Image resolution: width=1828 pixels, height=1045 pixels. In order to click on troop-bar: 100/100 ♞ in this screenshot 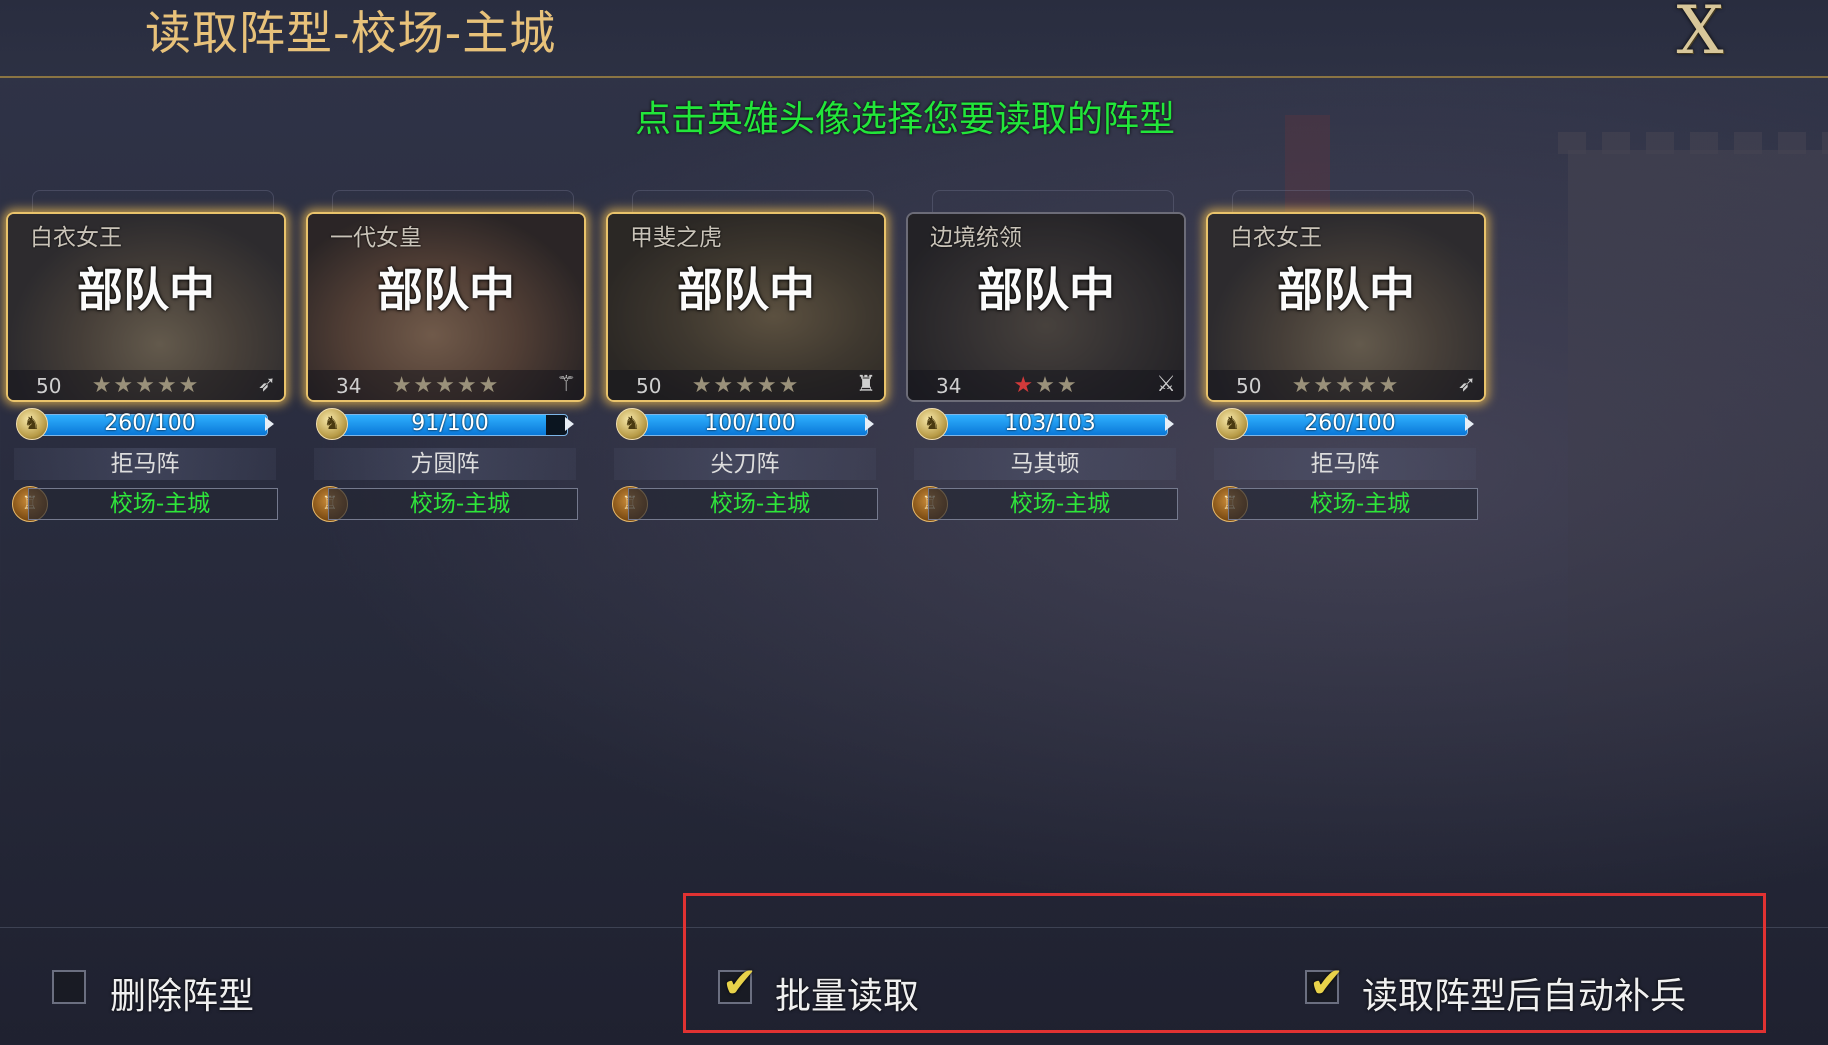, I will do `click(746, 424)`.